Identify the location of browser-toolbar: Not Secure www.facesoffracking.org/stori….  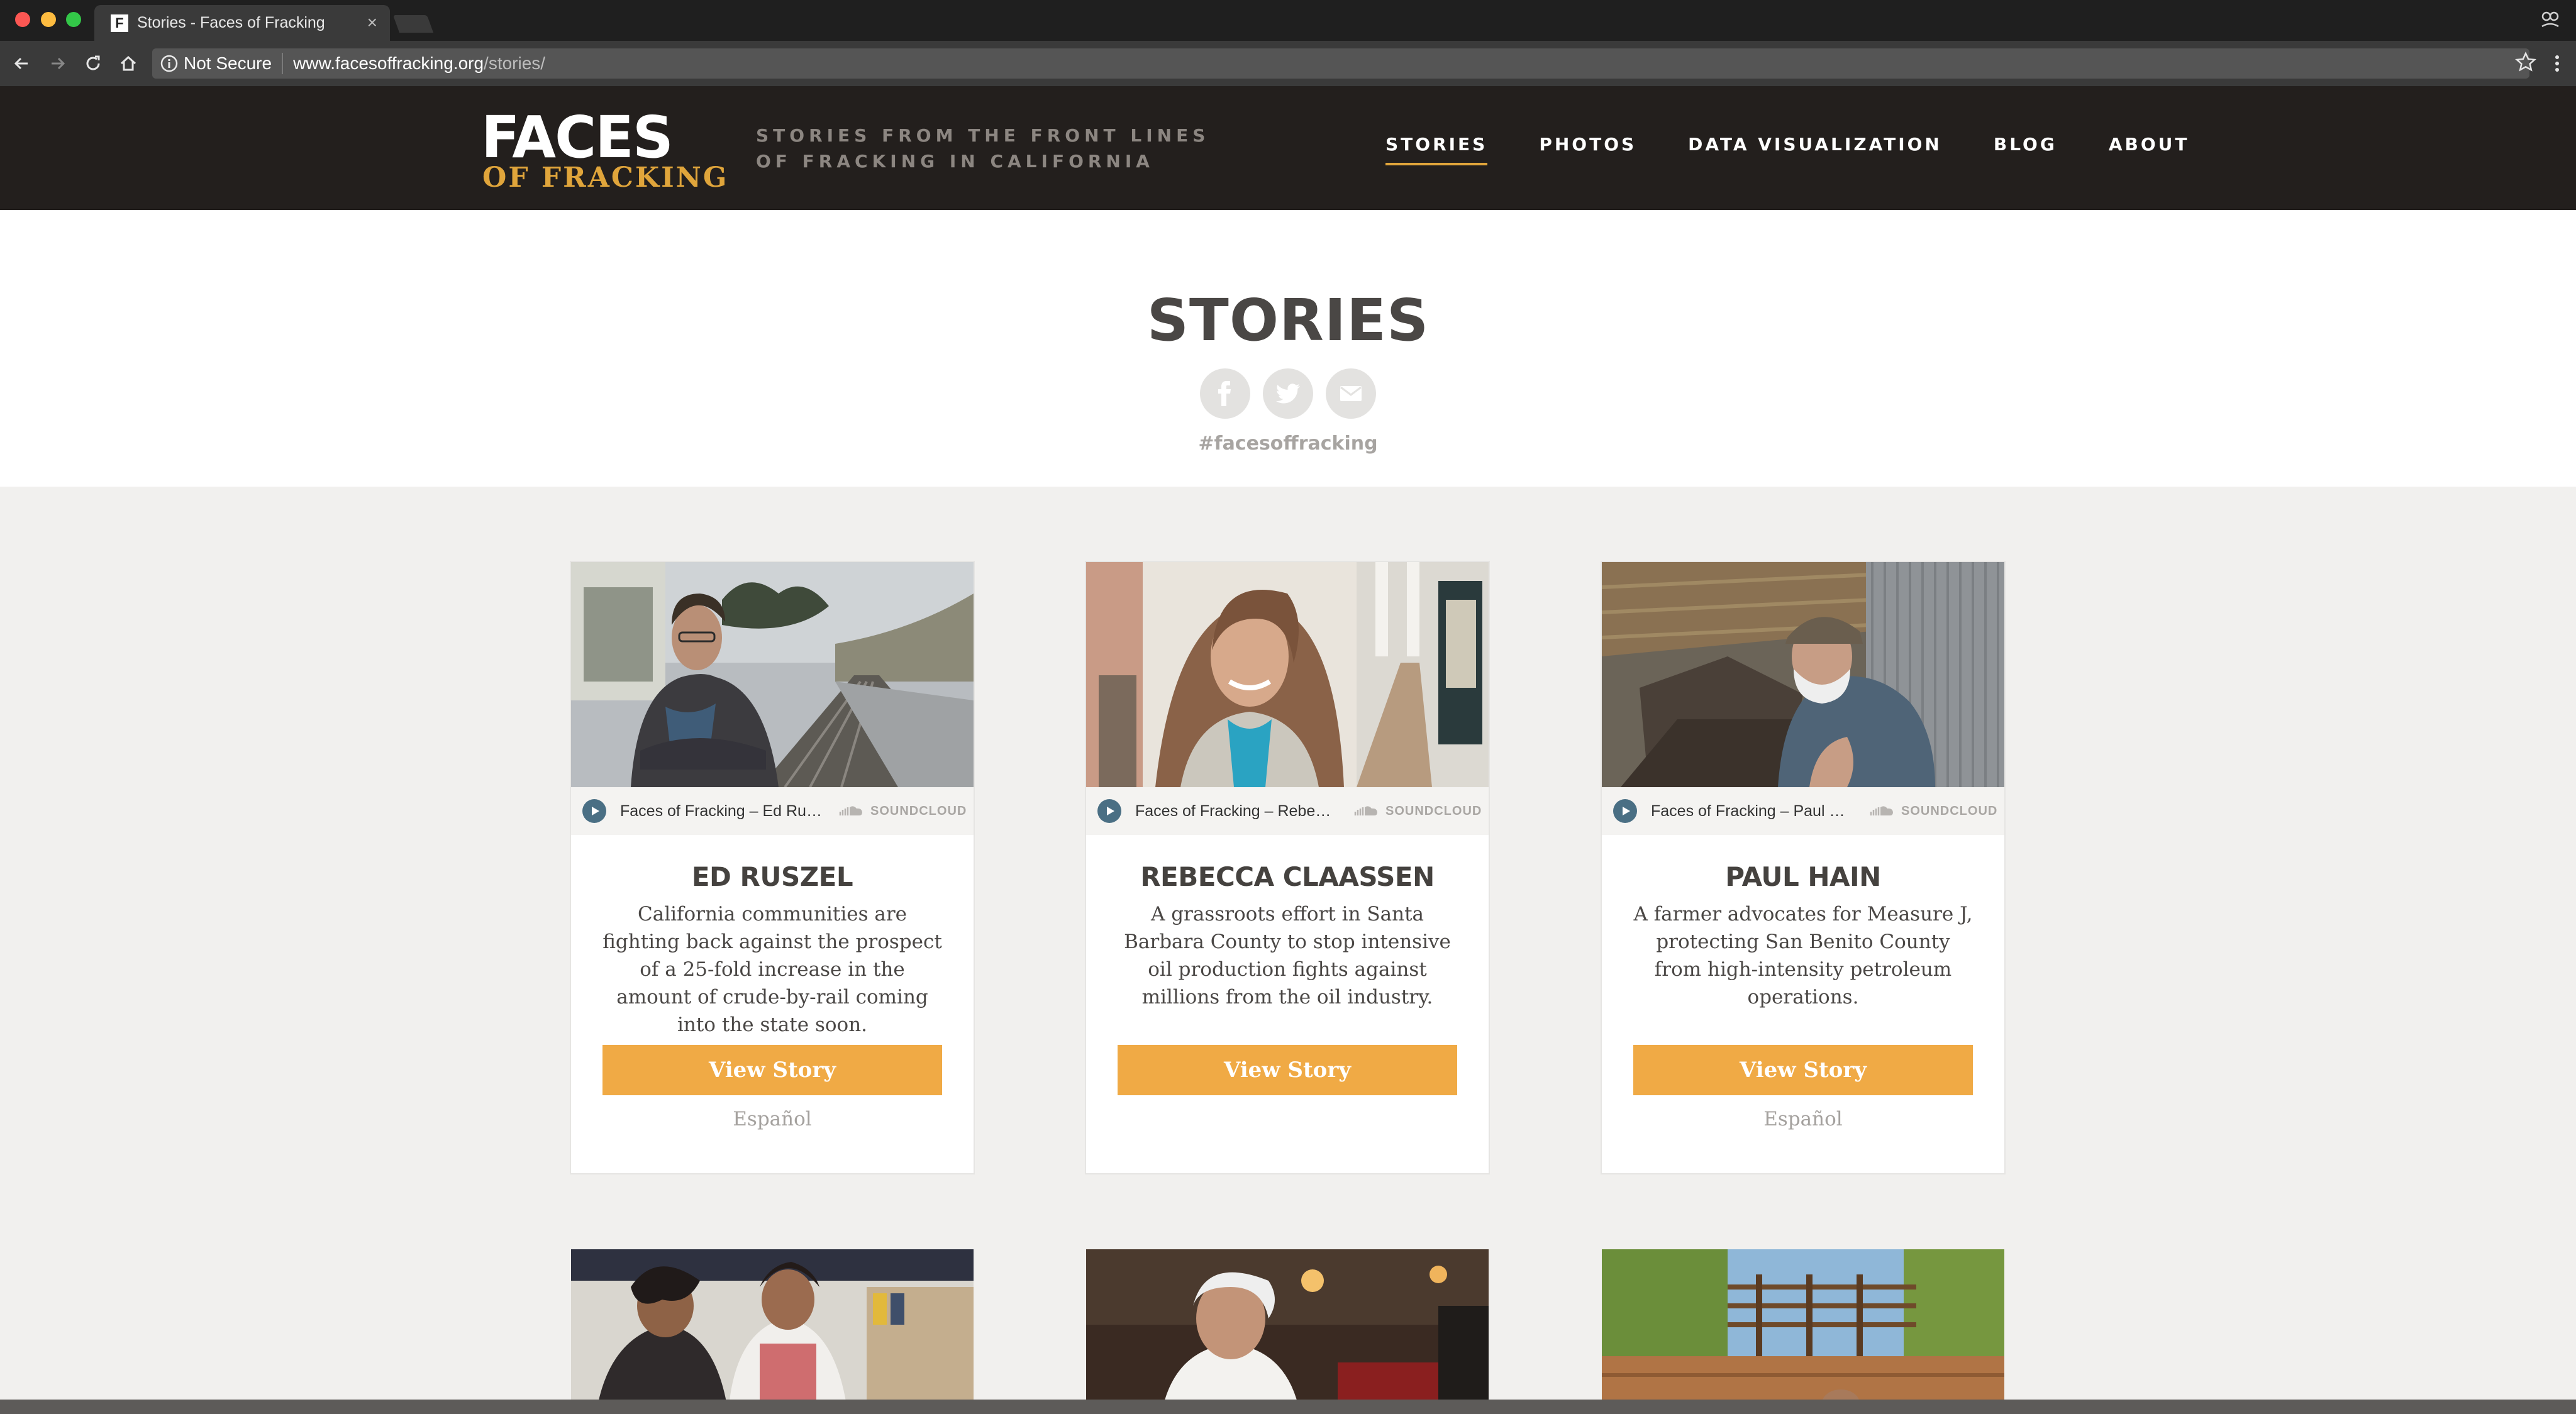
(1288, 63).